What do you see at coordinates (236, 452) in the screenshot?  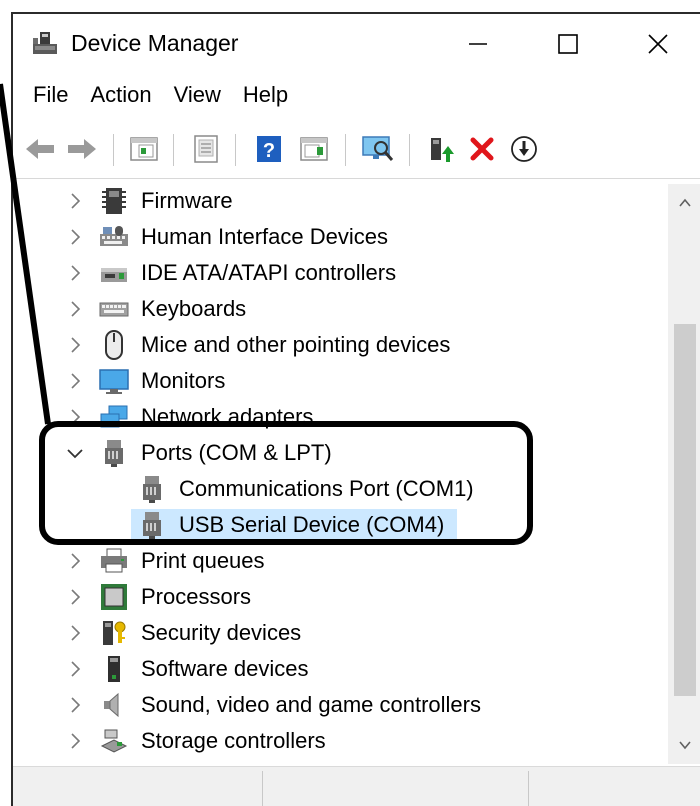 I see `tree-item-label: Ports (COM & LPT)` at bounding box center [236, 452].